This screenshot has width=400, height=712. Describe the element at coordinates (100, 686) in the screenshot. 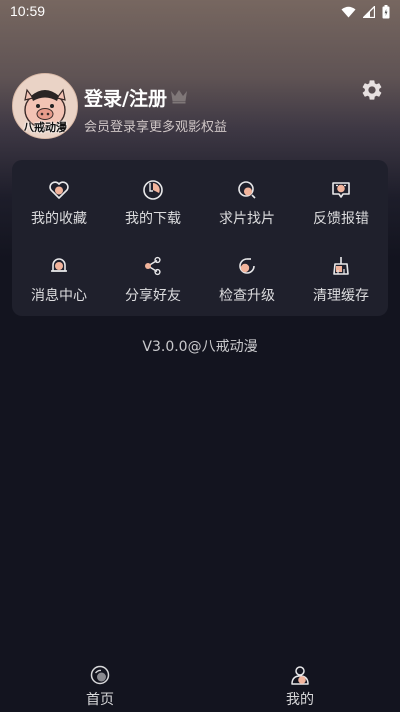

I see `nav-tab-home: 首页` at that location.